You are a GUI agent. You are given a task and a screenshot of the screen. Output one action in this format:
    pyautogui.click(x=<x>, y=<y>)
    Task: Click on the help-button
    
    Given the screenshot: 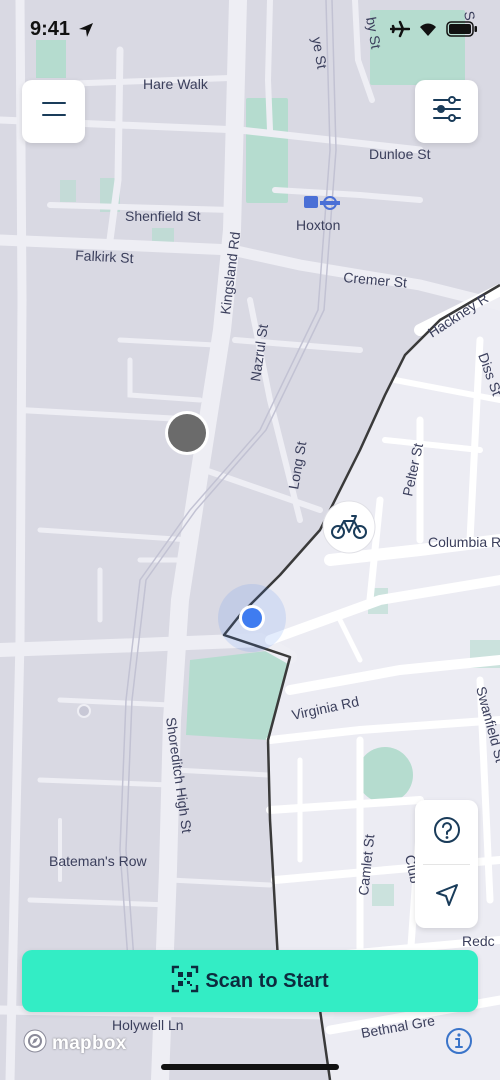 What is the action you would take?
    pyautogui.click(x=446, y=832)
    